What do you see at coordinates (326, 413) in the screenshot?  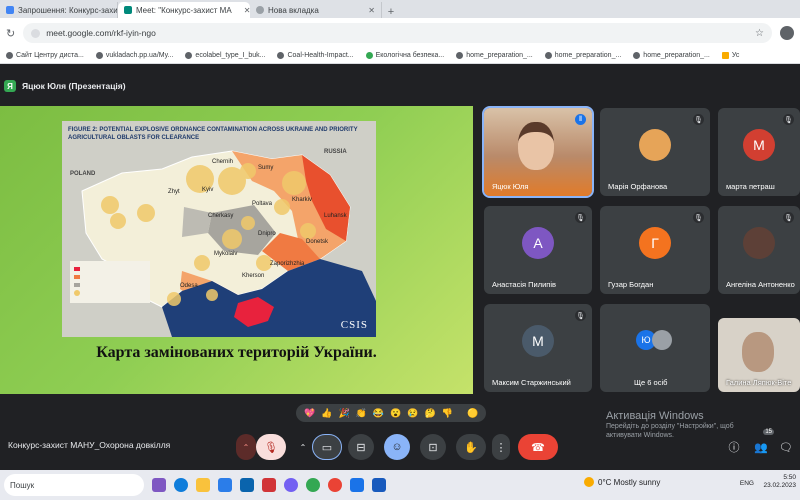 I see `reaction-thumbs-up-icon: 👍` at bounding box center [326, 413].